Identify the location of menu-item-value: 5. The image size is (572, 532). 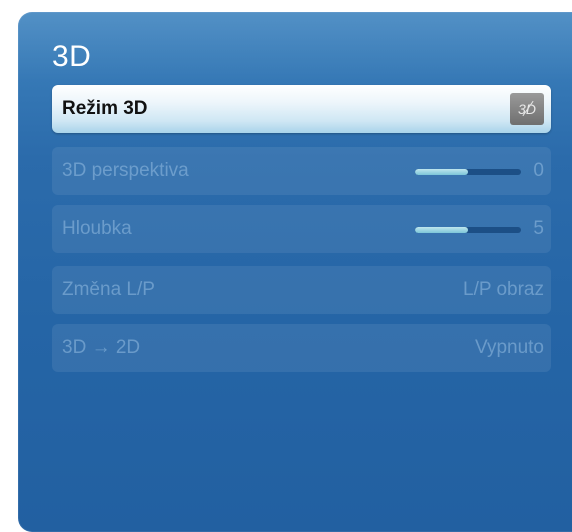
(538, 228).